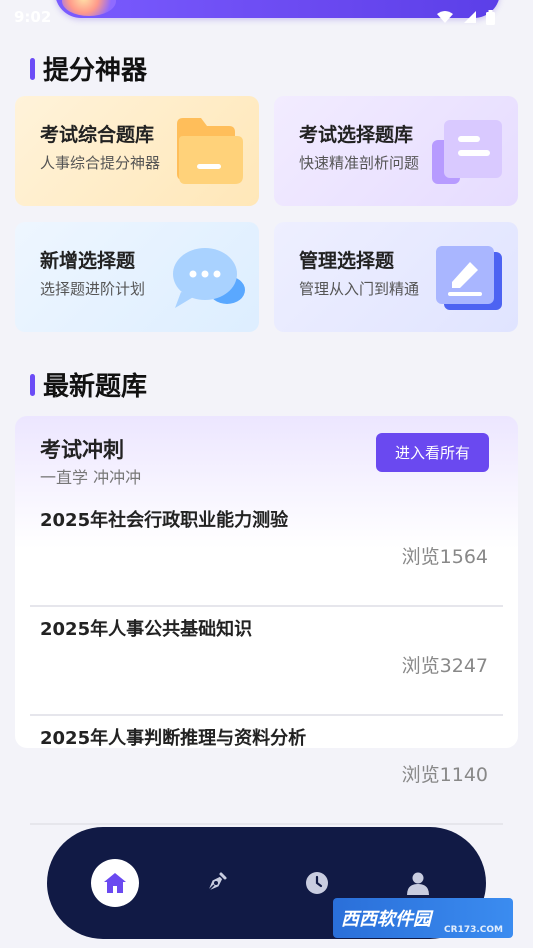 The height and width of the screenshot is (948, 533). What do you see at coordinates (444, 666) in the screenshot?
I see `quiz-views: 浏览3247` at bounding box center [444, 666].